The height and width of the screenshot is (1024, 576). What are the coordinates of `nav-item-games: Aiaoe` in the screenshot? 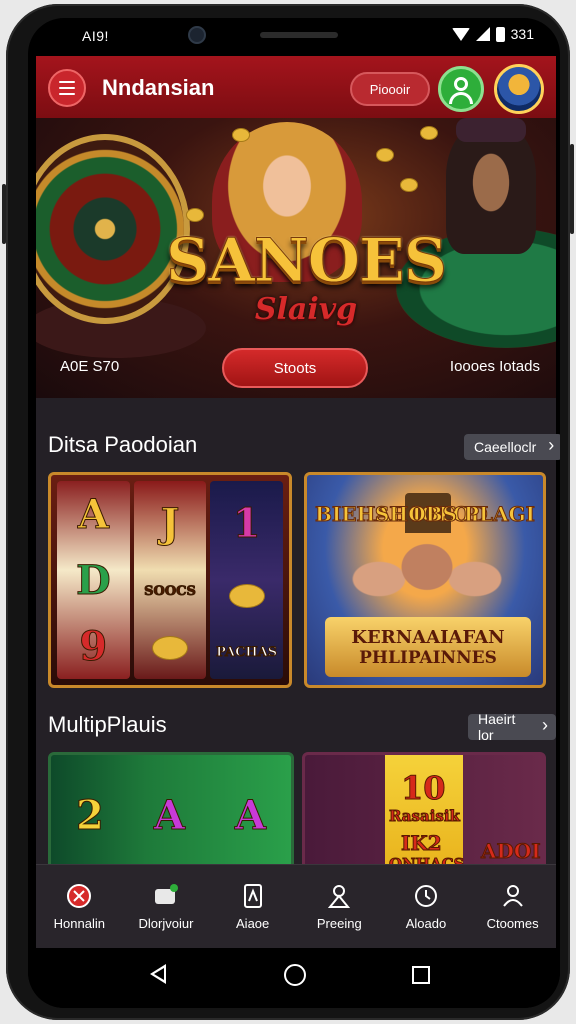 It's located at (253, 906).